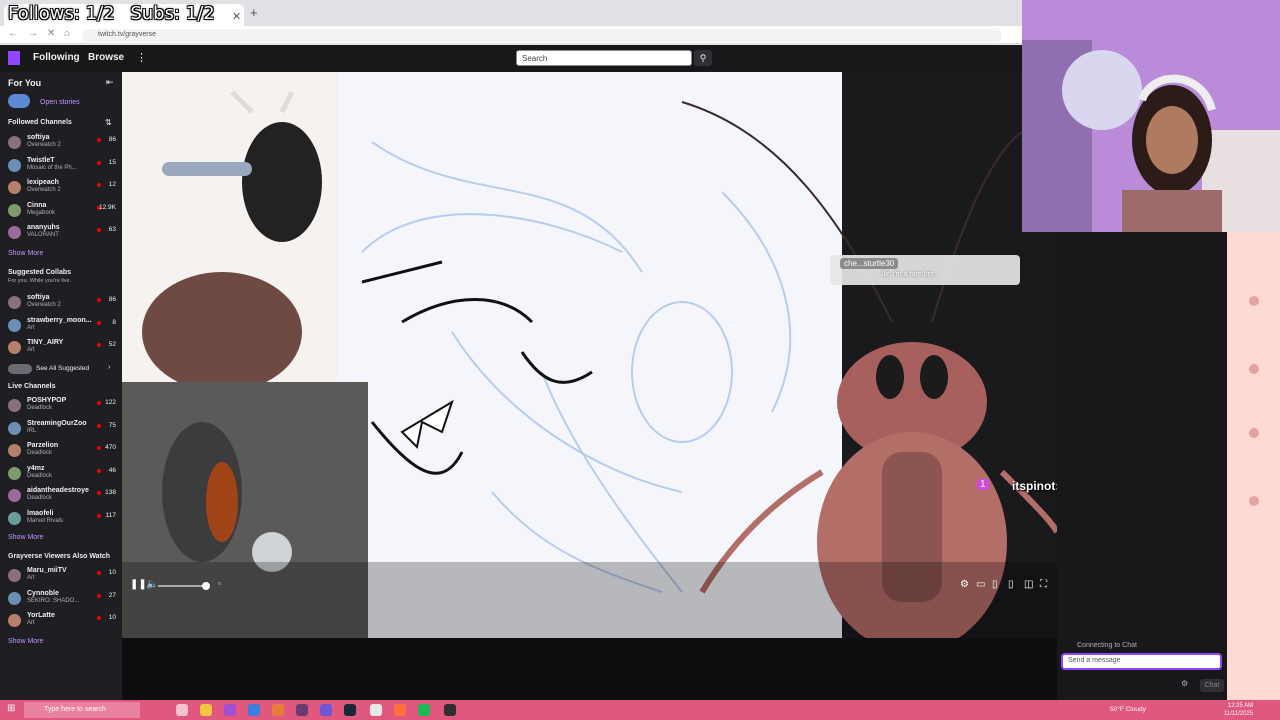 This screenshot has height=720, width=1280. I want to click on live-channel-item: POSHYPOP Deadlock 122, so click(62, 406).